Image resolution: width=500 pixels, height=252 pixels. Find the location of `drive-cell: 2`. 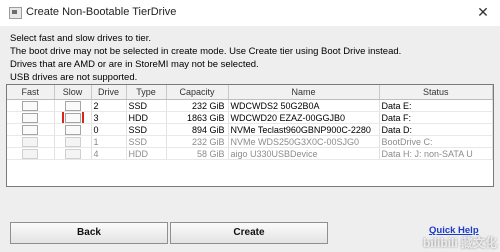

drive-cell: 2 is located at coordinates (109, 105).